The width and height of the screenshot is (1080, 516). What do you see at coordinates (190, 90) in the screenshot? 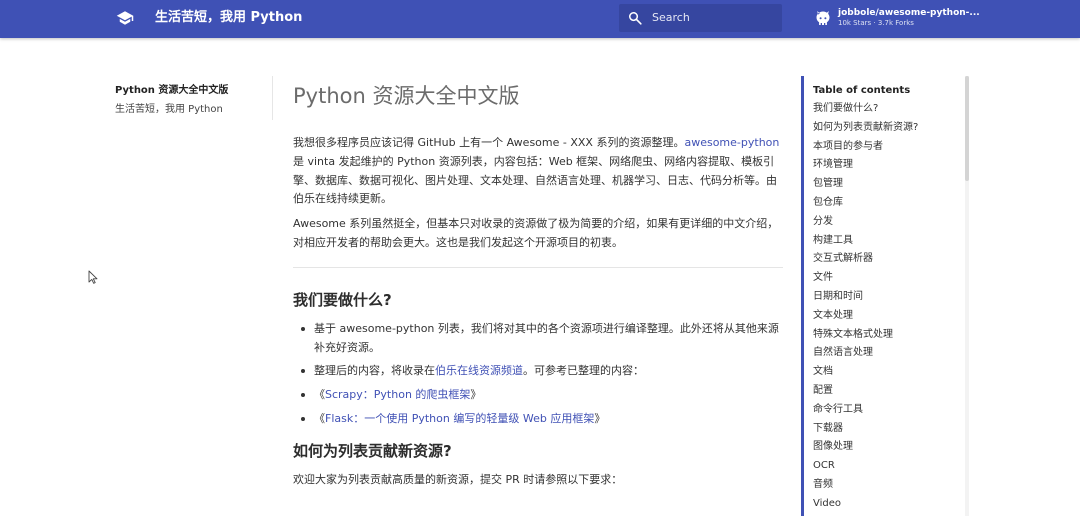
I see `sidebar-title: Python 资源大全中文版` at bounding box center [190, 90].